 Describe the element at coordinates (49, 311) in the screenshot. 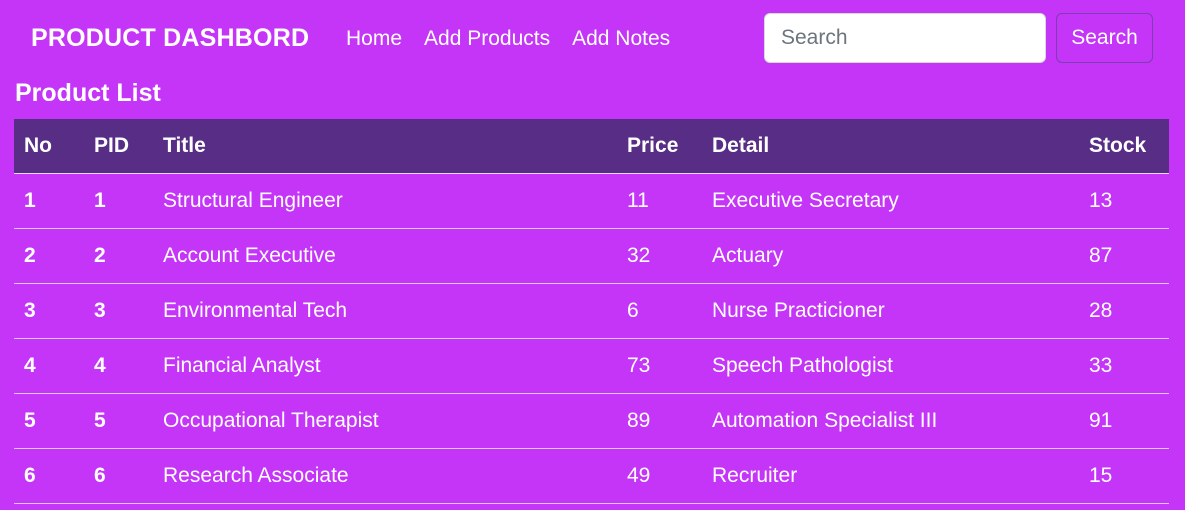

I see `cell-no: 3` at that location.